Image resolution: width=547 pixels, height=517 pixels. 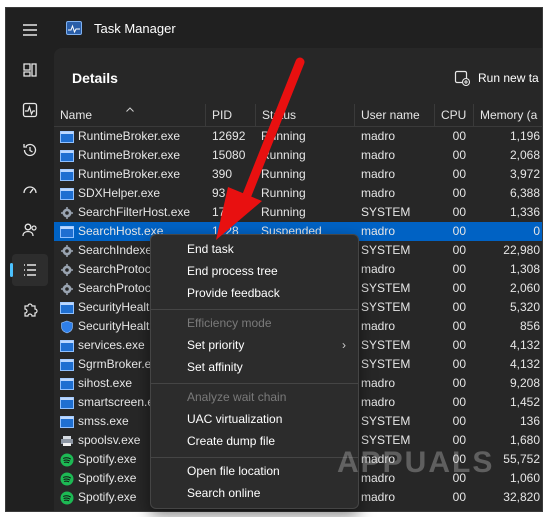 I want to click on process-name: smartscreen.e, so click(x=116, y=402).